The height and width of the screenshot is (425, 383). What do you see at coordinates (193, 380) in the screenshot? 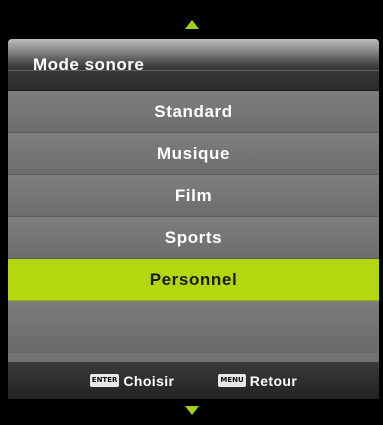
I see `footer-hints: ENTER Choisir MENU Retour` at bounding box center [193, 380].